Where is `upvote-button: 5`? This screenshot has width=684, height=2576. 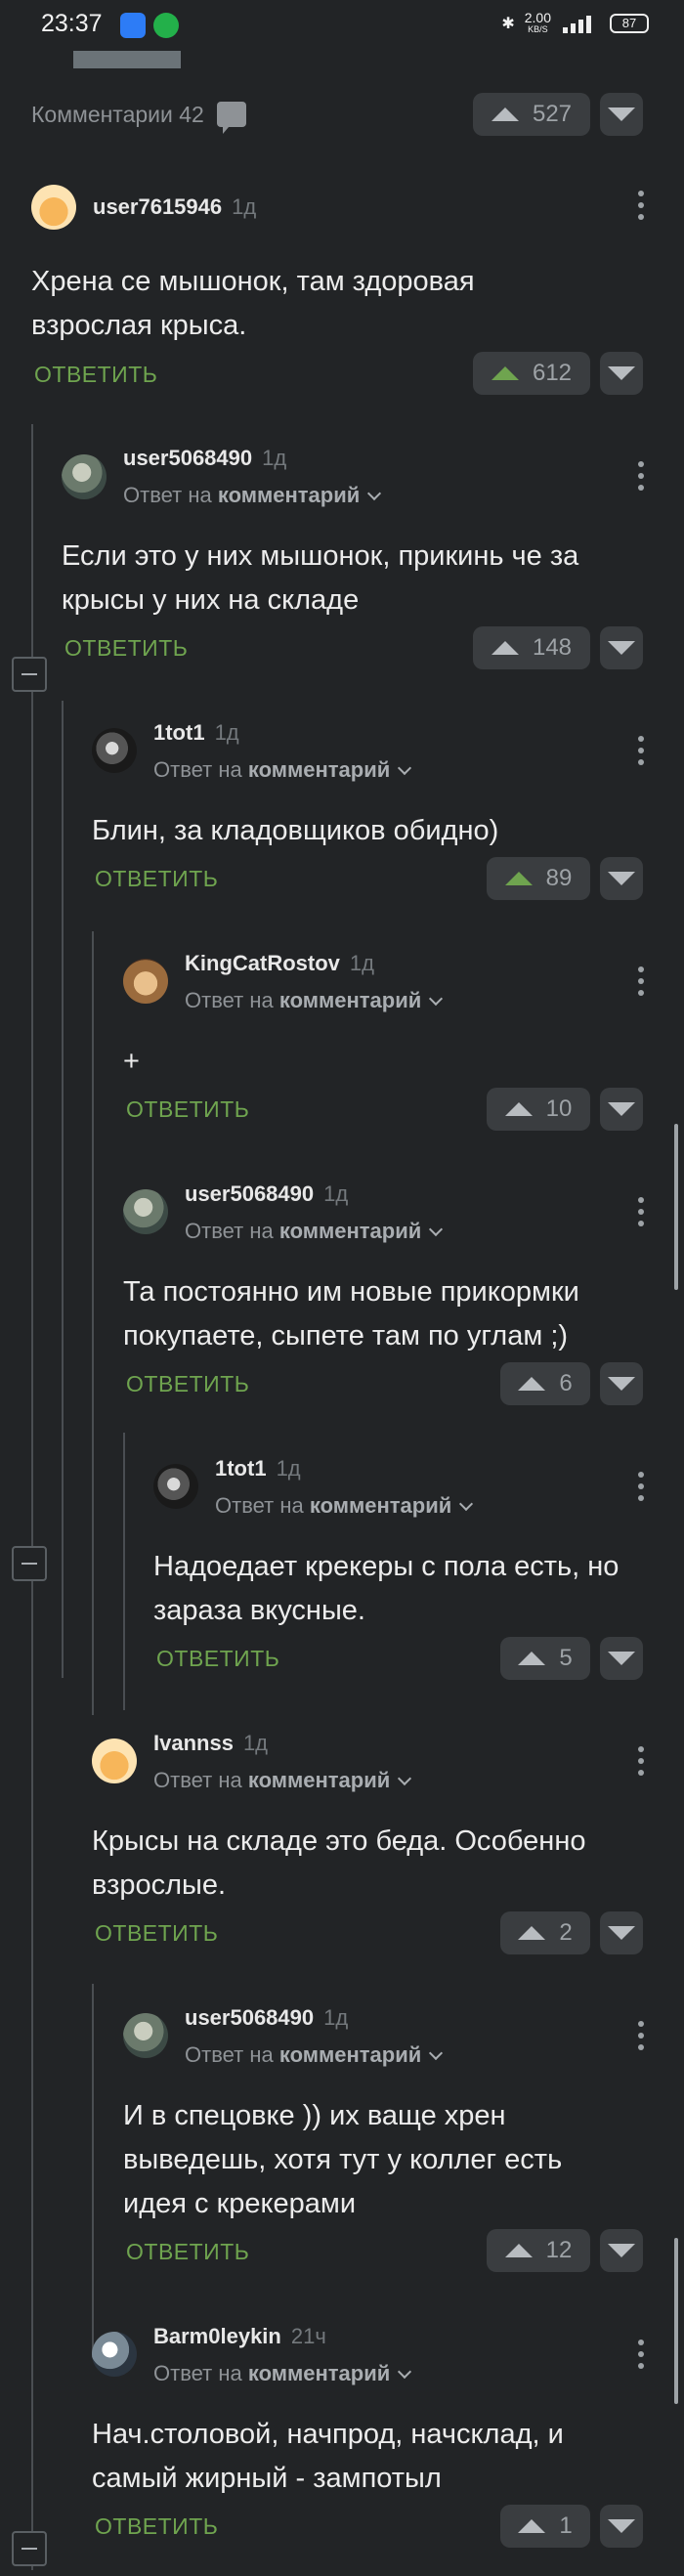
upvote-button: 5 is located at coordinates (545, 1659).